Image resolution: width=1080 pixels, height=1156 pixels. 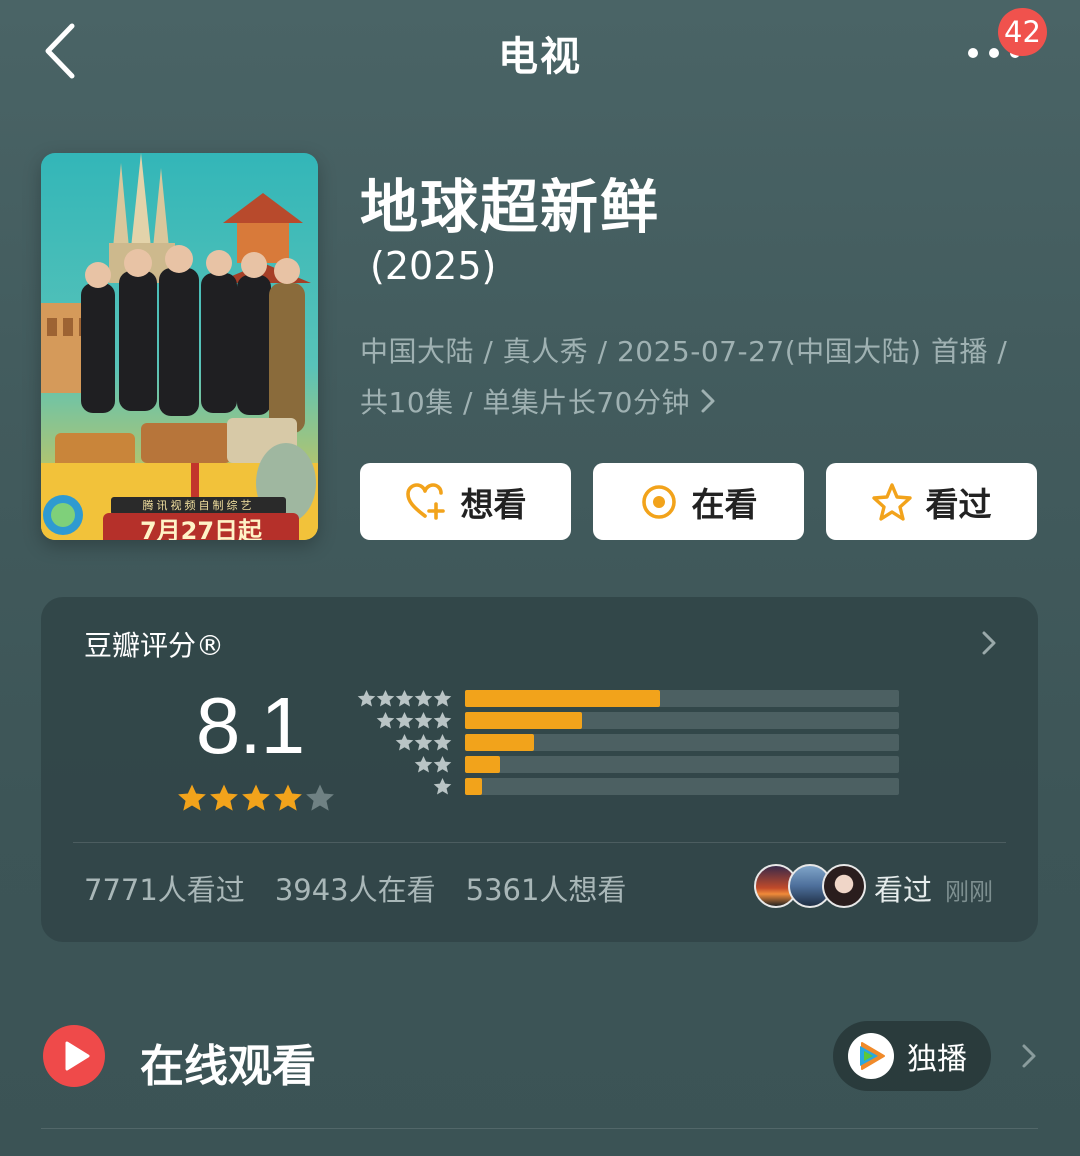 What do you see at coordinates (546, 890) in the screenshot?
I see `want-count: 5361人想看` at bounding box center [546, 890].